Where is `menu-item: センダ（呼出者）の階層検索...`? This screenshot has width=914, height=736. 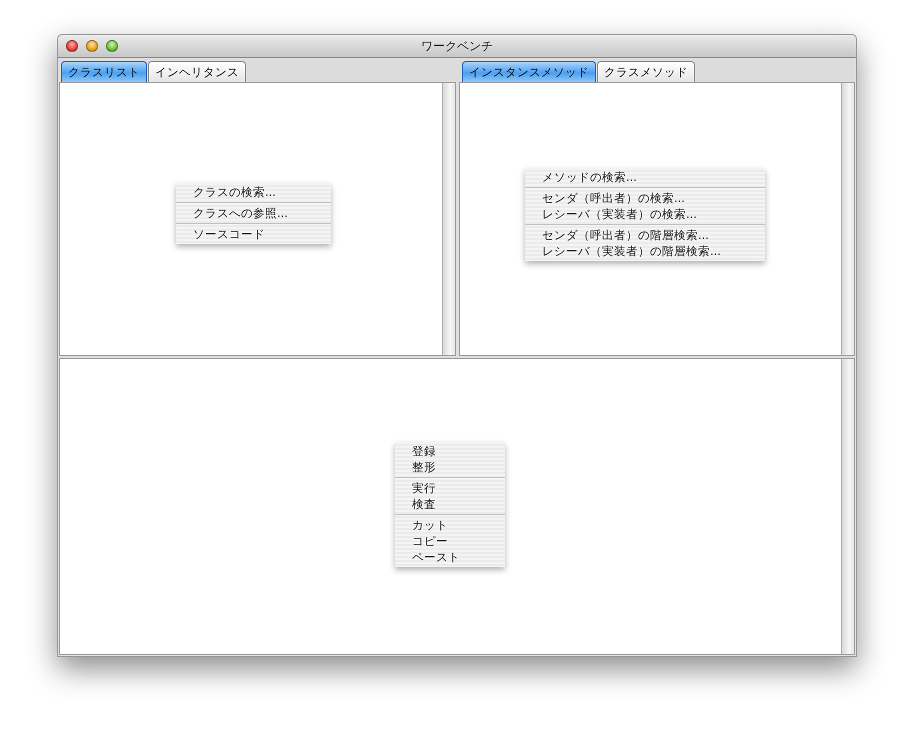
menu-item: センダ（呼出者）の階層検索... is located at coordinates (645, 235).